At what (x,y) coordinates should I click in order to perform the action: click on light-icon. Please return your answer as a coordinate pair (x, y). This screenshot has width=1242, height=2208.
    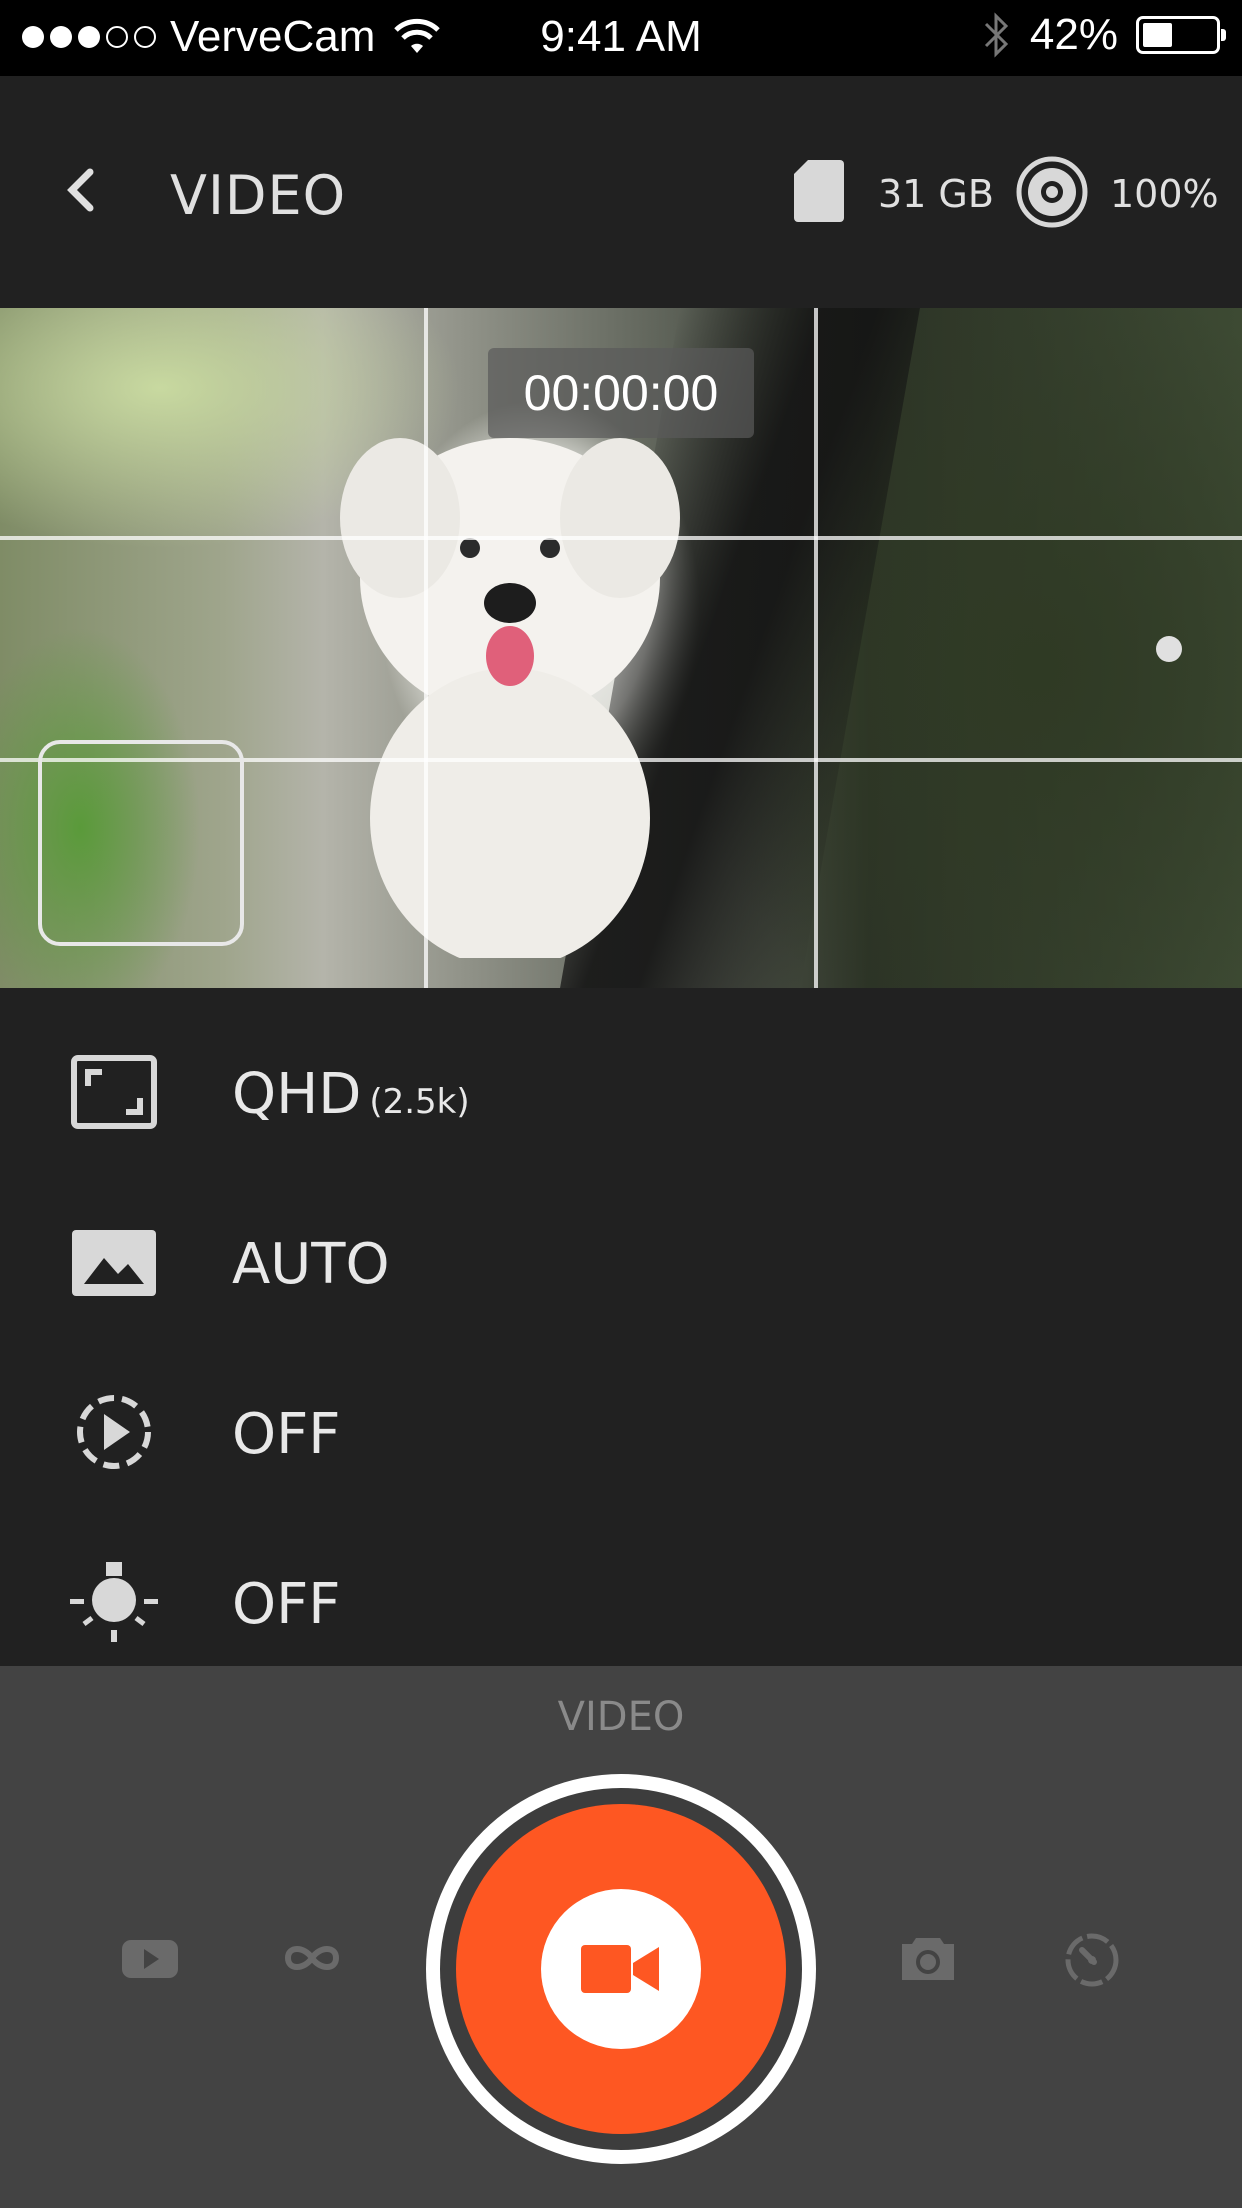
    Looking at the image, I should click on (114, 1602).